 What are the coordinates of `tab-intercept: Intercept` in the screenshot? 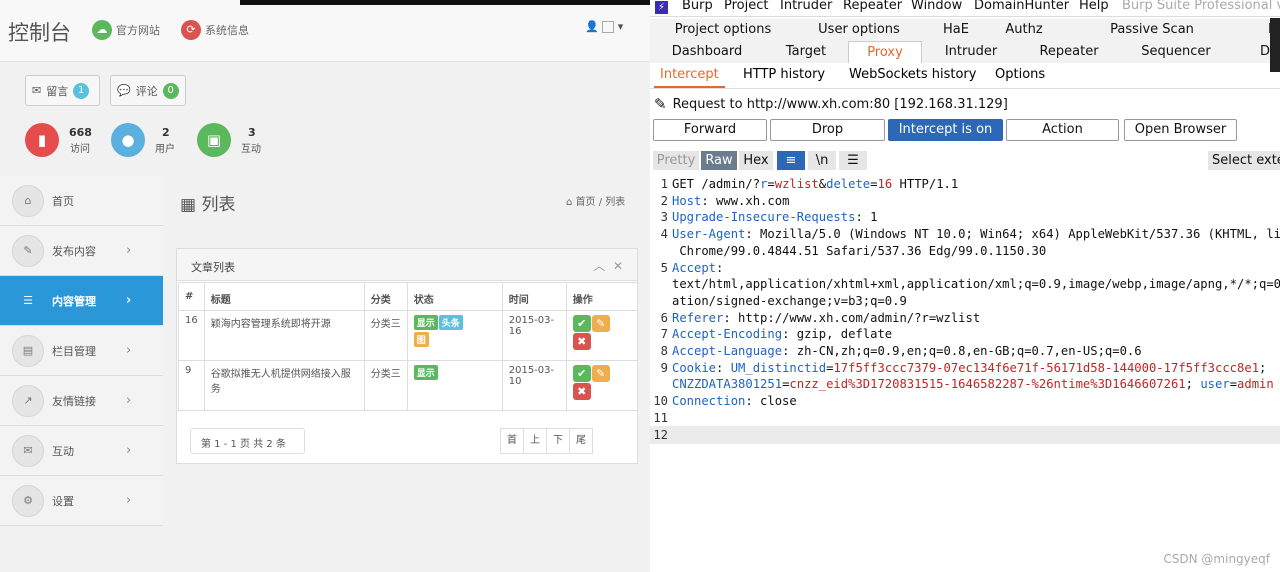 It's located at (689, 76).